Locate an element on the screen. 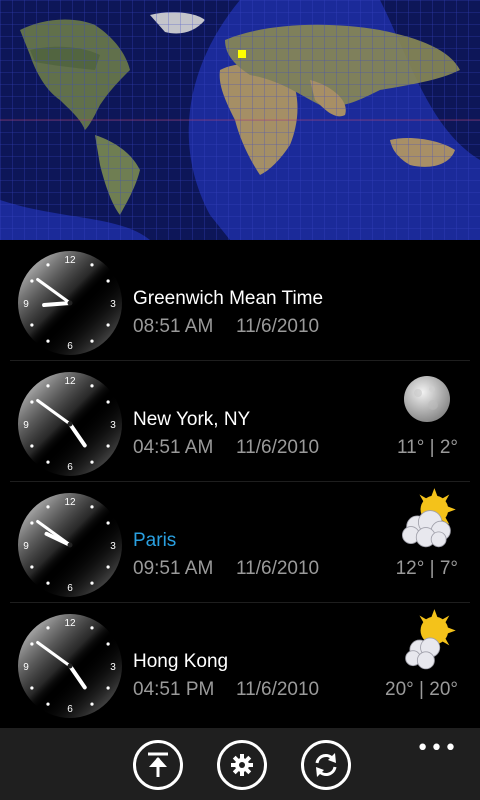 The width and height of the screenshot is (480, 800). city-name: Hong Kong is located at coordinates (181, 661).